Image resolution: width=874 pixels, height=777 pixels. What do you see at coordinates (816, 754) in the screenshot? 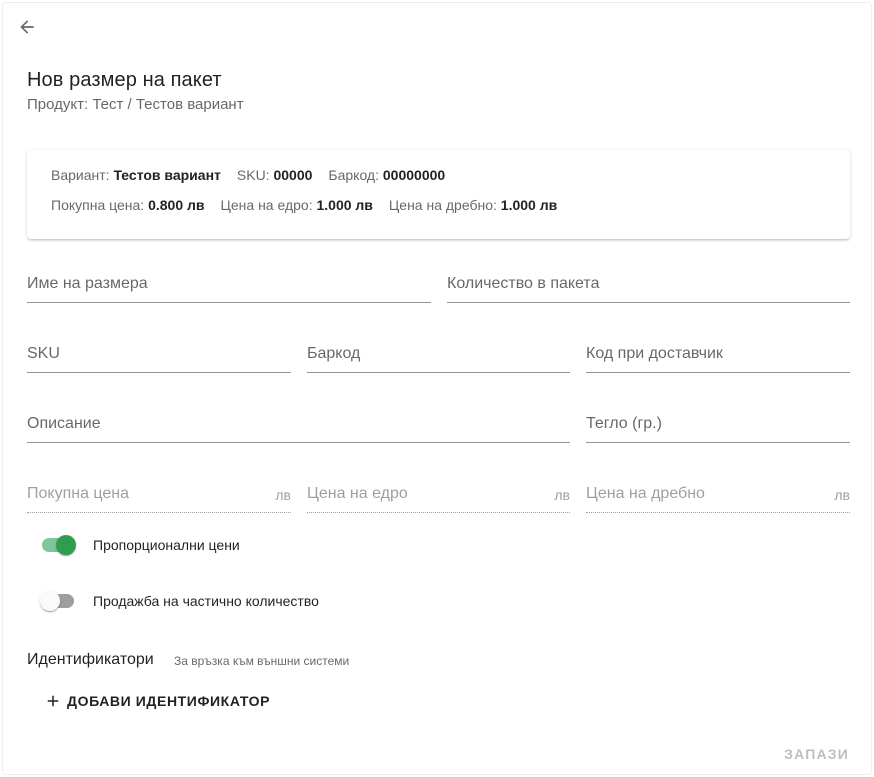
I see `save-button: ЗАПАЗИ` at bounding box center [816, 754].